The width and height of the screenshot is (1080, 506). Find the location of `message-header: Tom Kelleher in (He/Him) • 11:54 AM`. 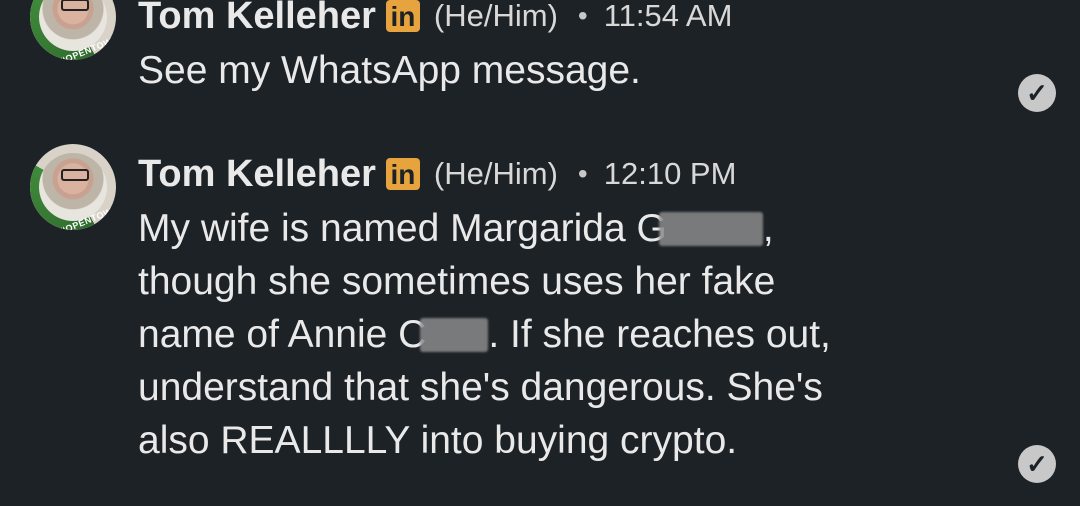

message-header: Tom Kelleher in (He/Him) • 11:54 AM is located at coordinates (435, 19).